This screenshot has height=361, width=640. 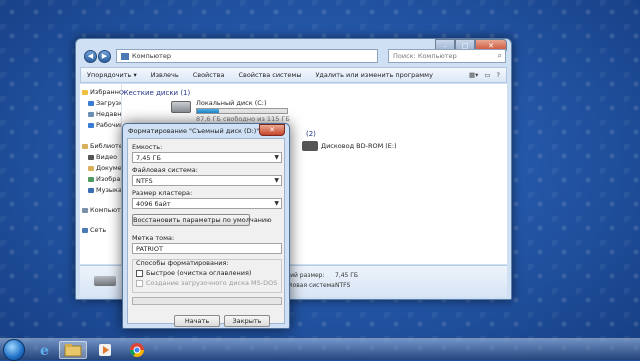 I want to click on search-input: Поиск: Компьютер ⌕, so click(x=447, y=56).